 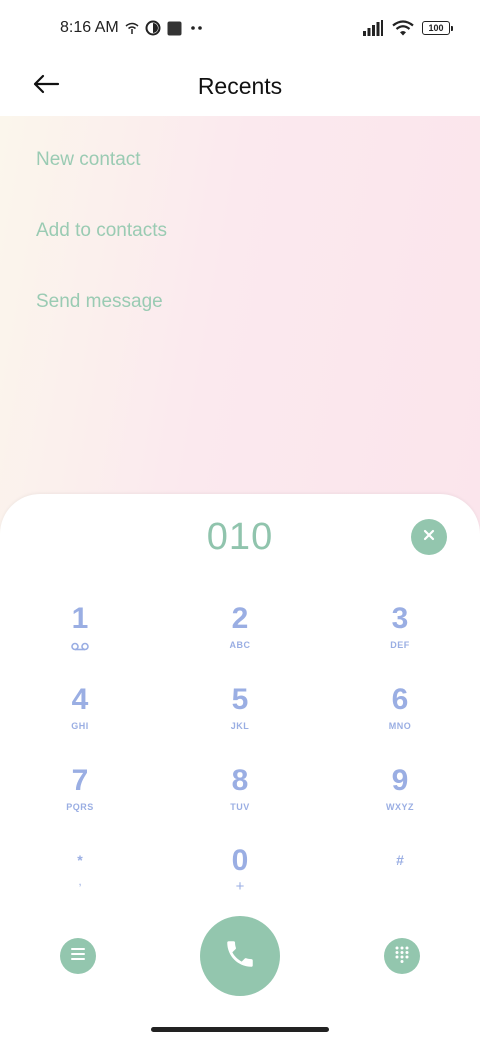 What do you see at coordinates (400, 719) in the screenshot?
I see `key-6: 6 MNO` at bounding box center [400, 719].